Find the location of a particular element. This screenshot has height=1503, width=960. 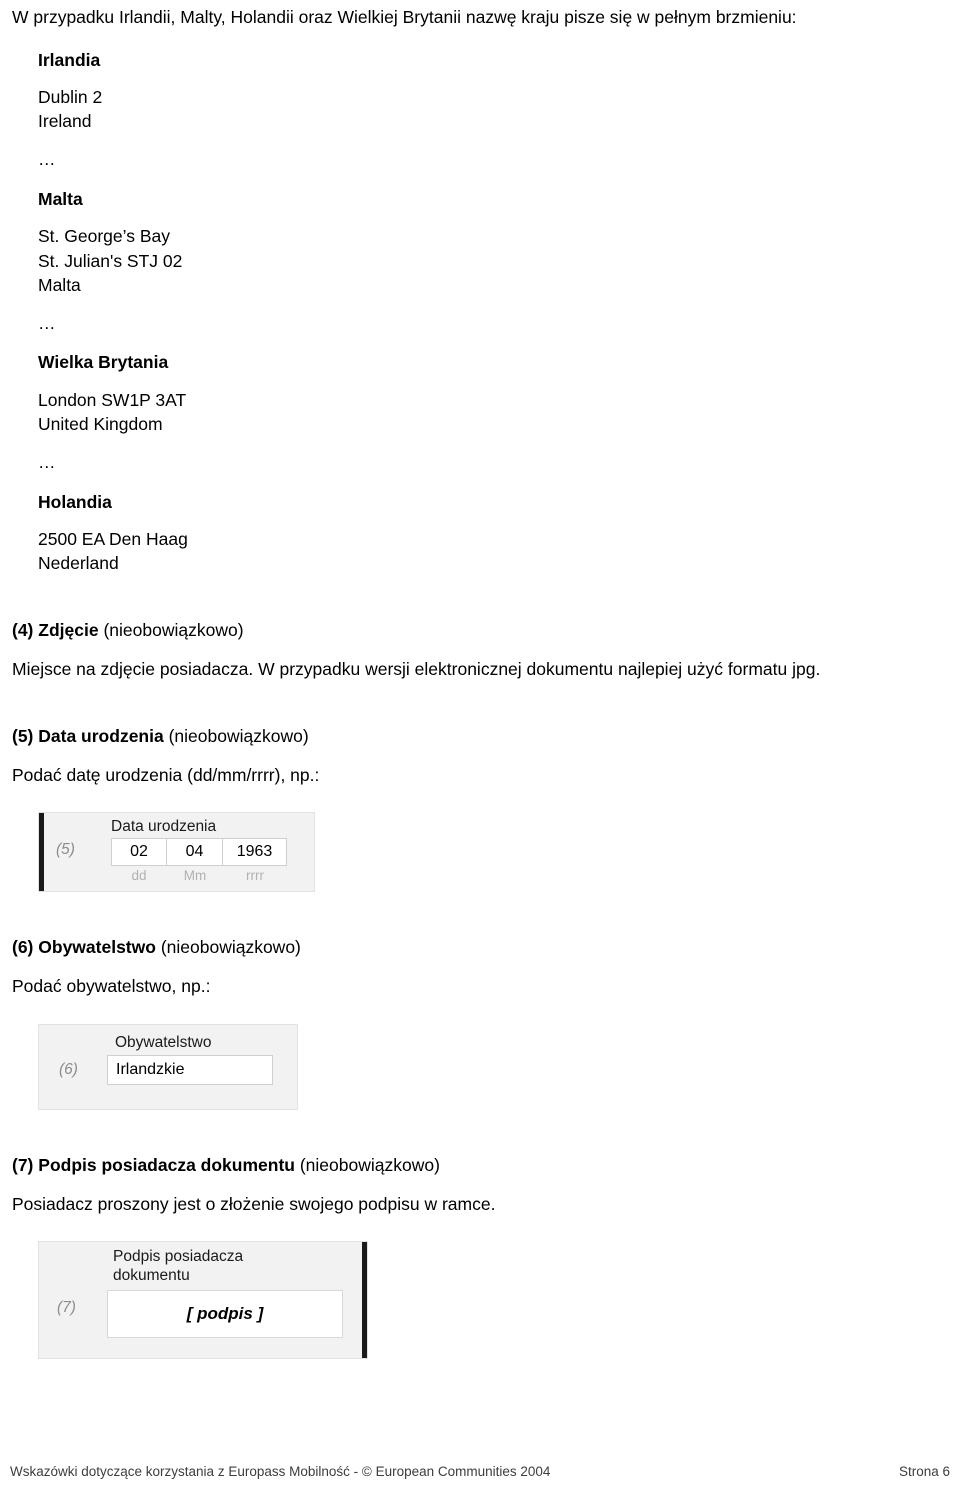

footer-page-number: Strona 6 is located at coordinates (924, 1471).